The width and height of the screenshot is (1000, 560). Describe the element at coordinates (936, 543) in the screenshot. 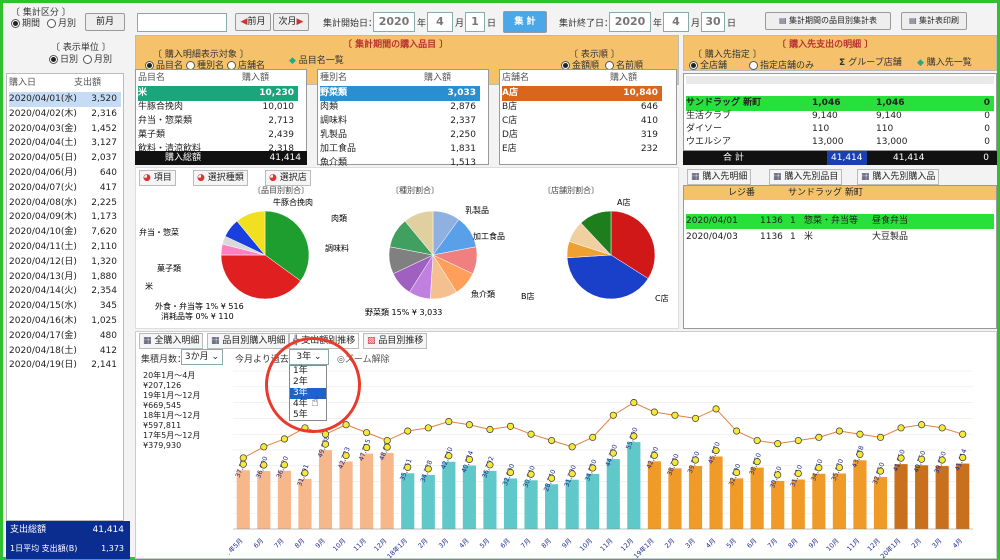

I see `x-tick-label: 3月` at that location.